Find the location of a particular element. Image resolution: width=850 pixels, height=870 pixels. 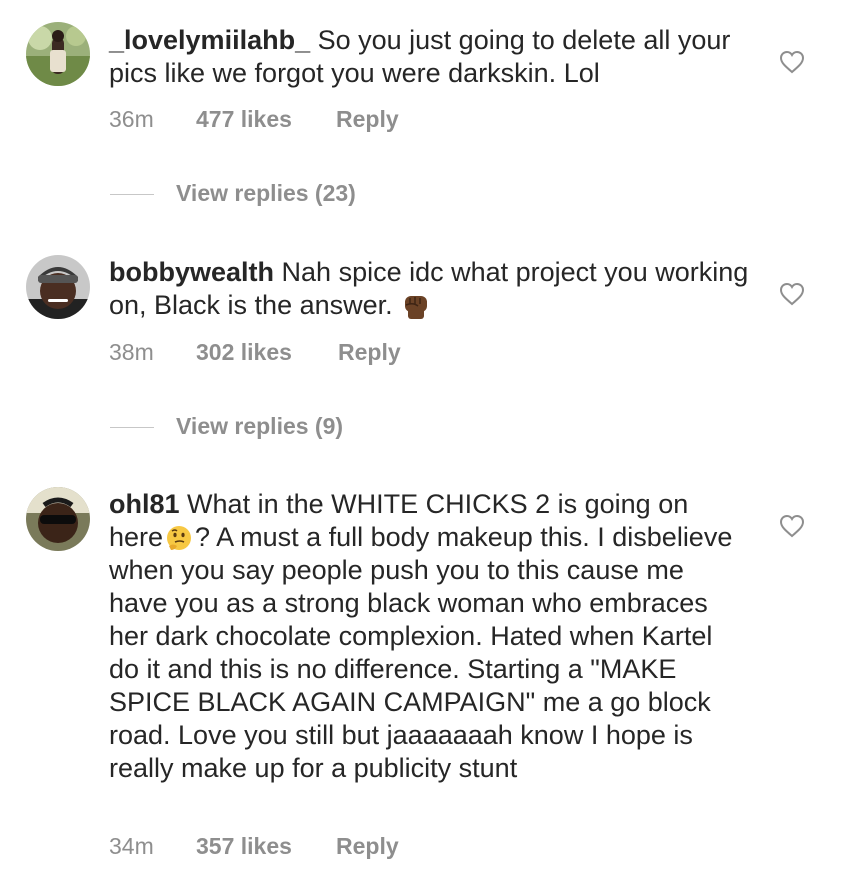

view-replies-button: View replies (9) is located at coordinates (226, 426).